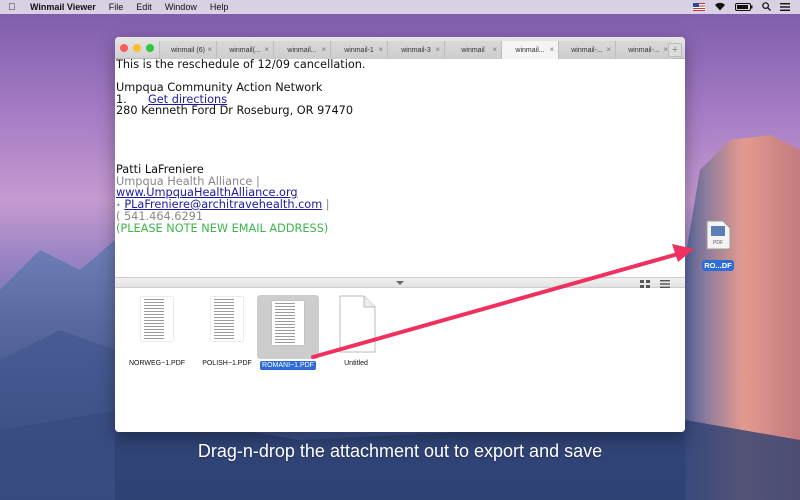 Image resolution: width=800 pixels, height=500 pixels. I want to click on tab-0: winmail (6) ×, so click(187, 50).